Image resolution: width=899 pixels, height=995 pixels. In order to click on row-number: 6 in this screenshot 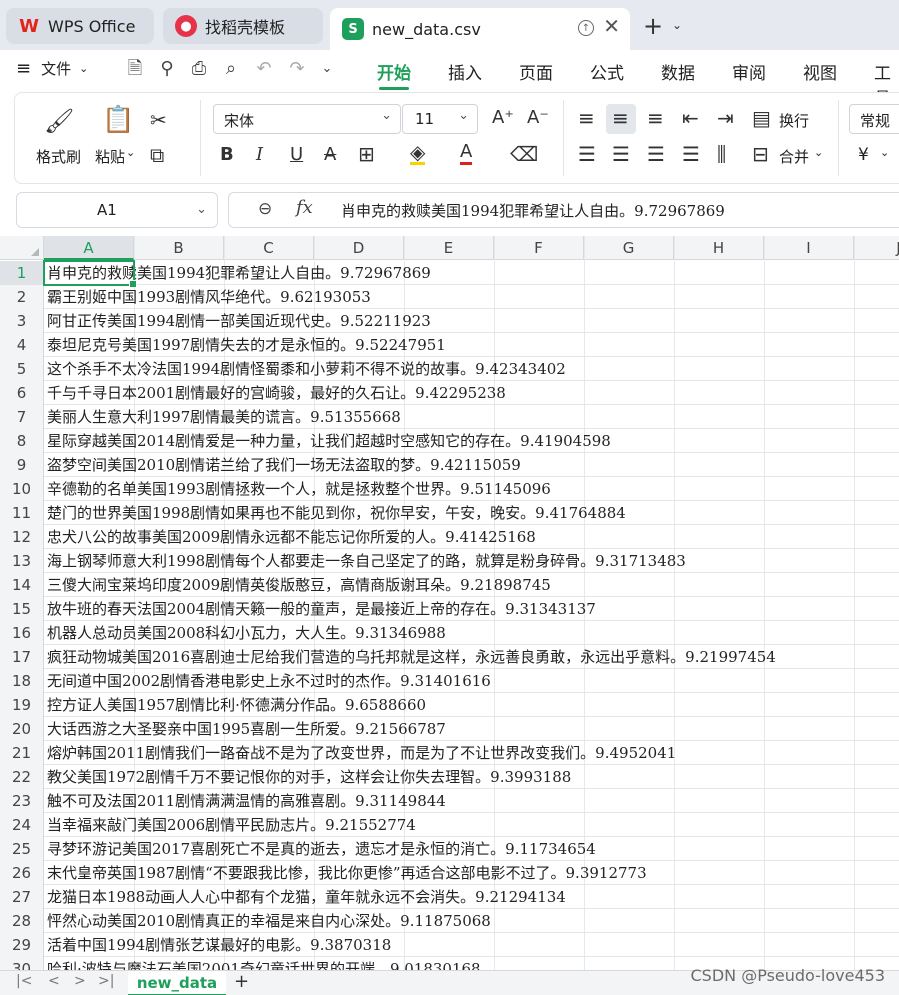, I will do `click(22, 393)`.